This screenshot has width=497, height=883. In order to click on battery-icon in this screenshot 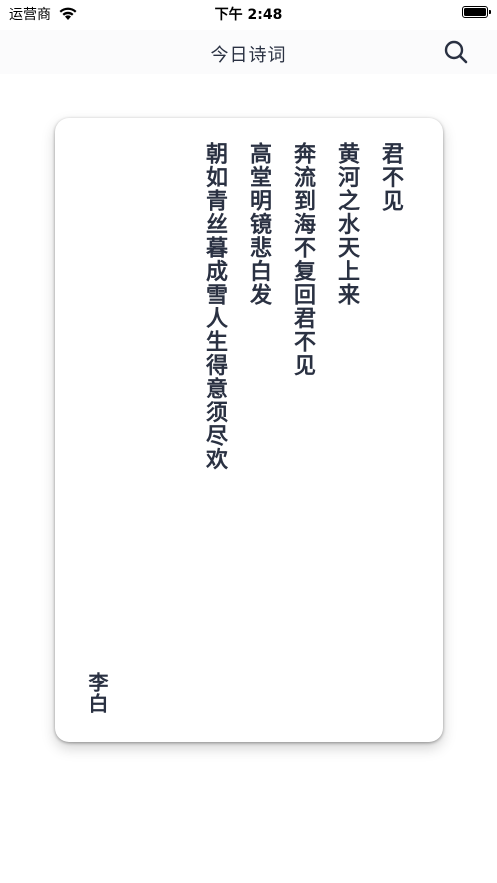, I will do `click(476, 12)`.